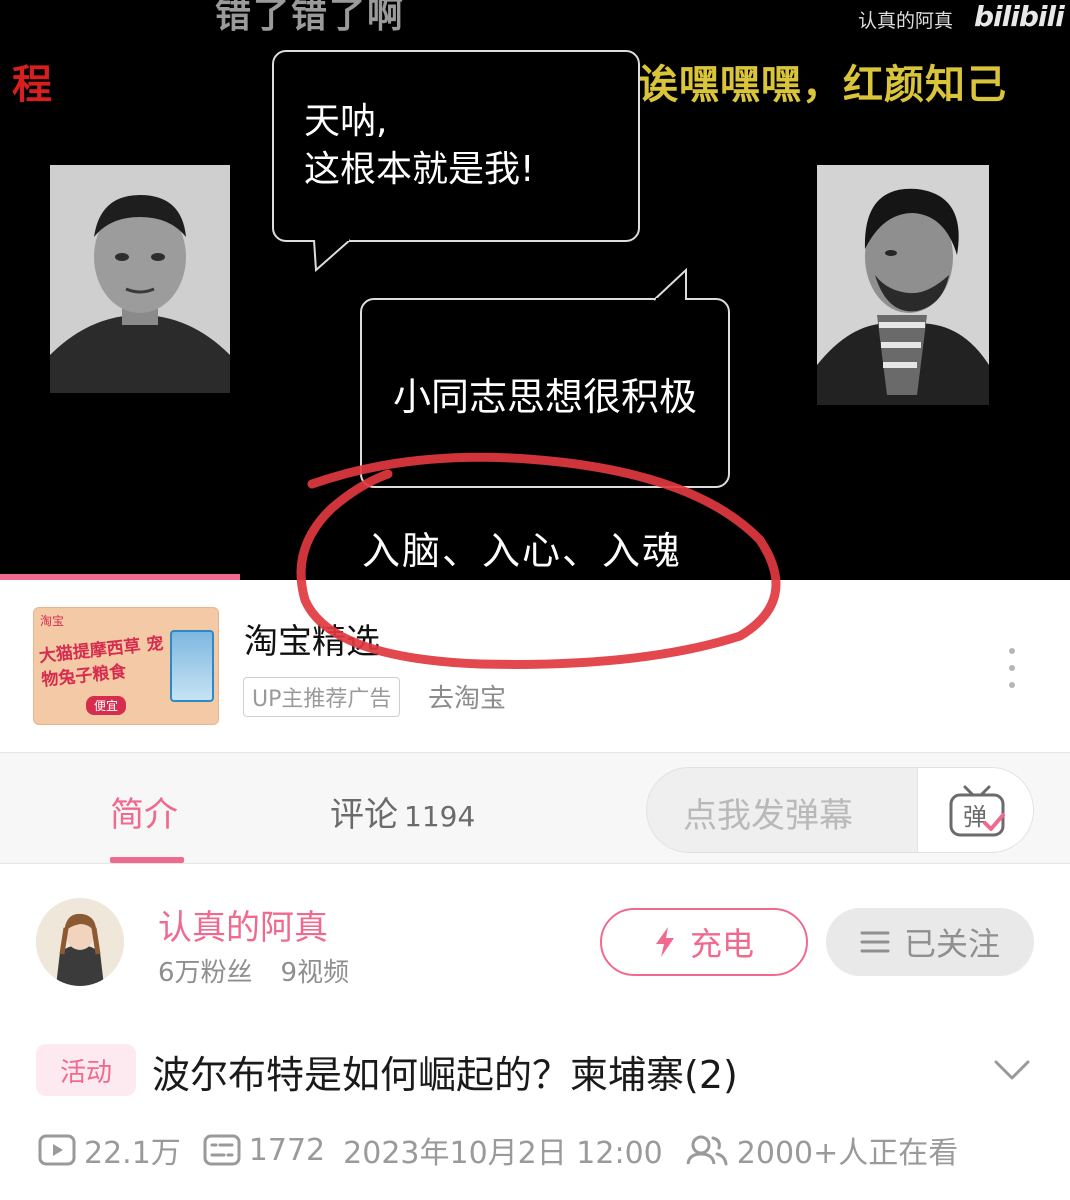 This screenshot has width=1070, height=1200. What do you see at coordinates (467, 696) in the screenshot?
I see `ad-link: 去淘宝` at bounding box center [467, 696].